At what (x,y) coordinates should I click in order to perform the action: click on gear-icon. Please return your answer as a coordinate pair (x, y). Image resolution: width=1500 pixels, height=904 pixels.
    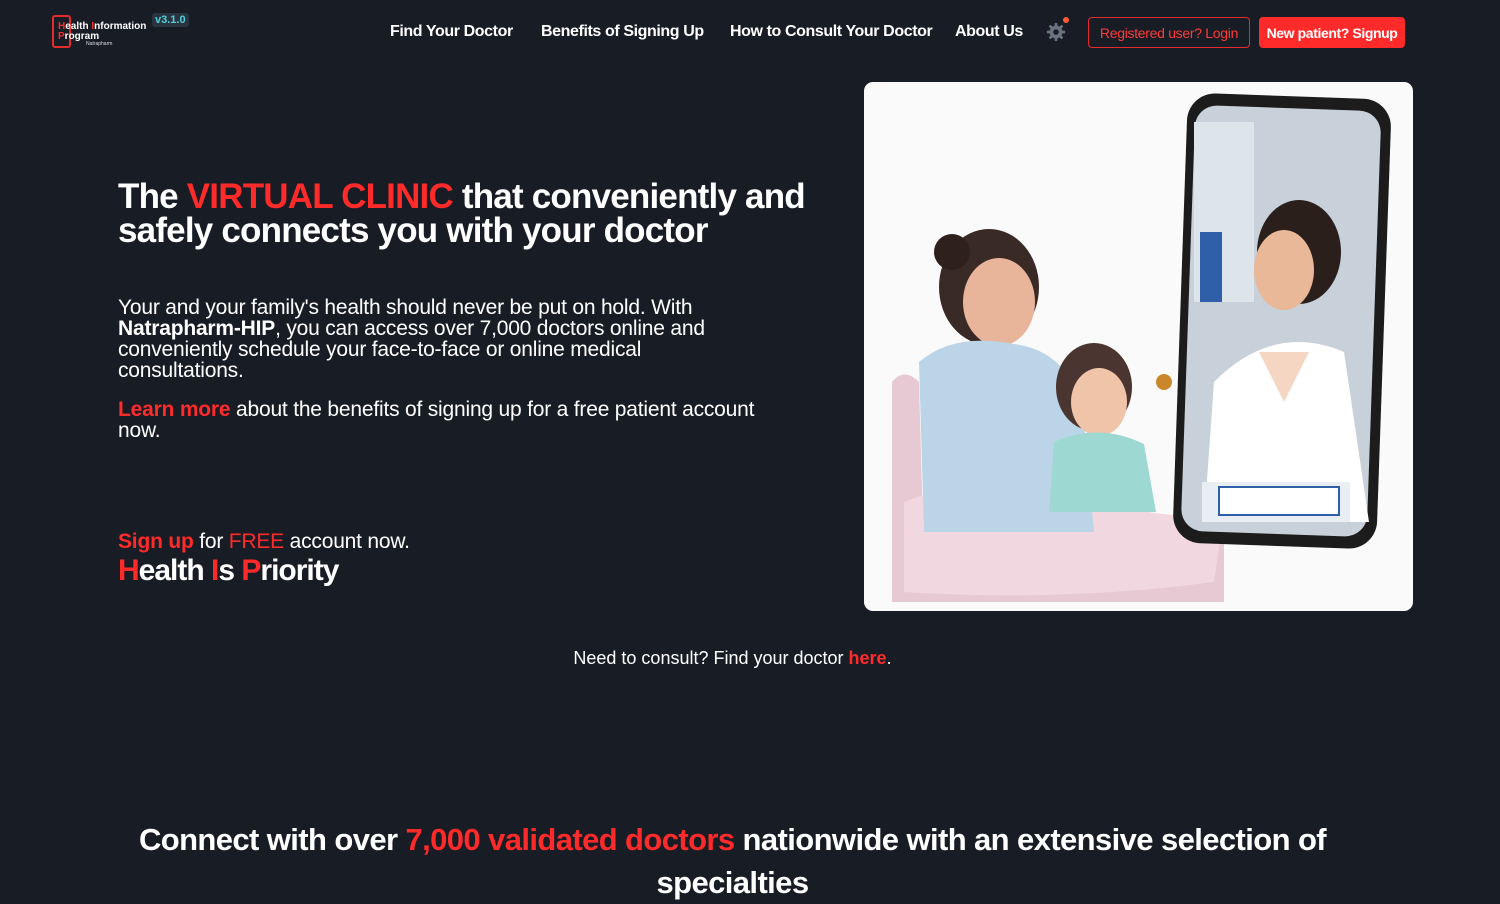
    Looking at the image, I should click on (1056, 32).